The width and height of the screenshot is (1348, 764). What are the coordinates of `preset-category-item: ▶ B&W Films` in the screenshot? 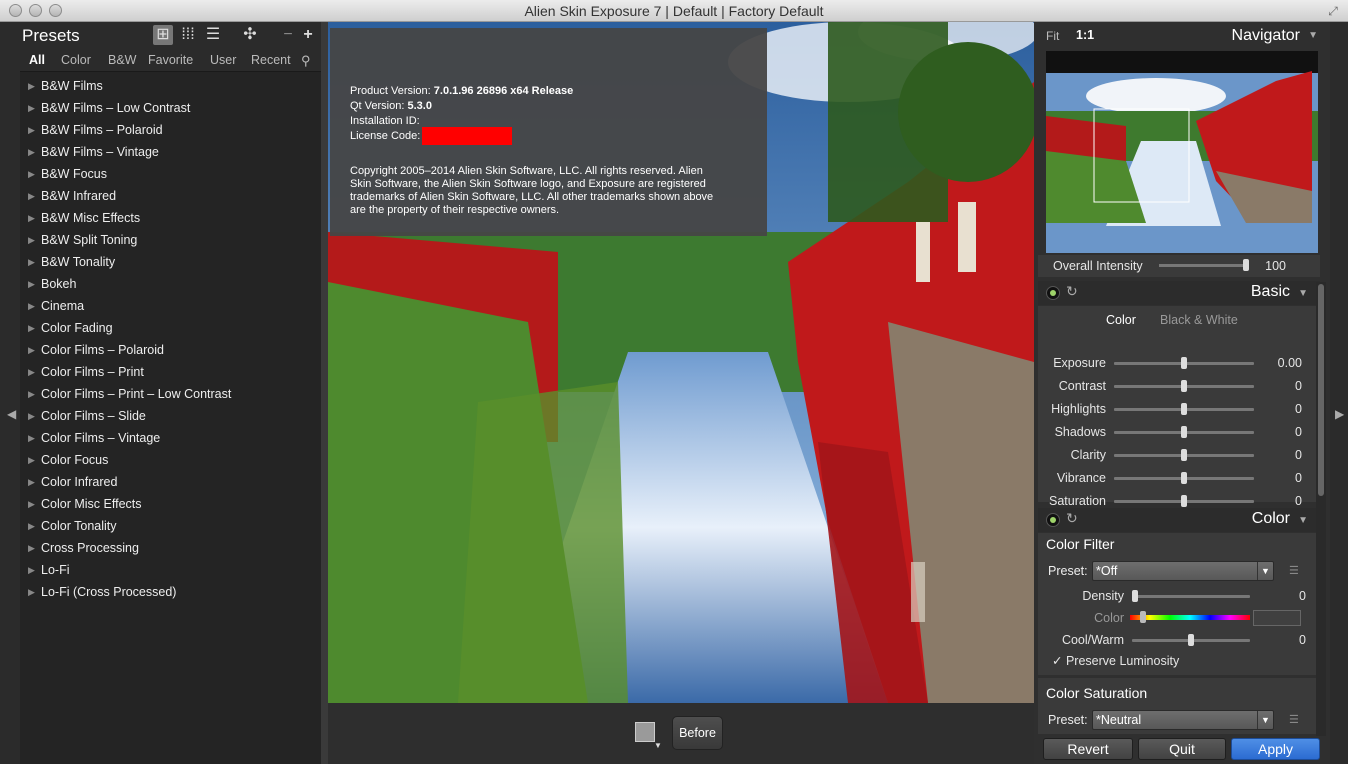 It's located at (170, 86).